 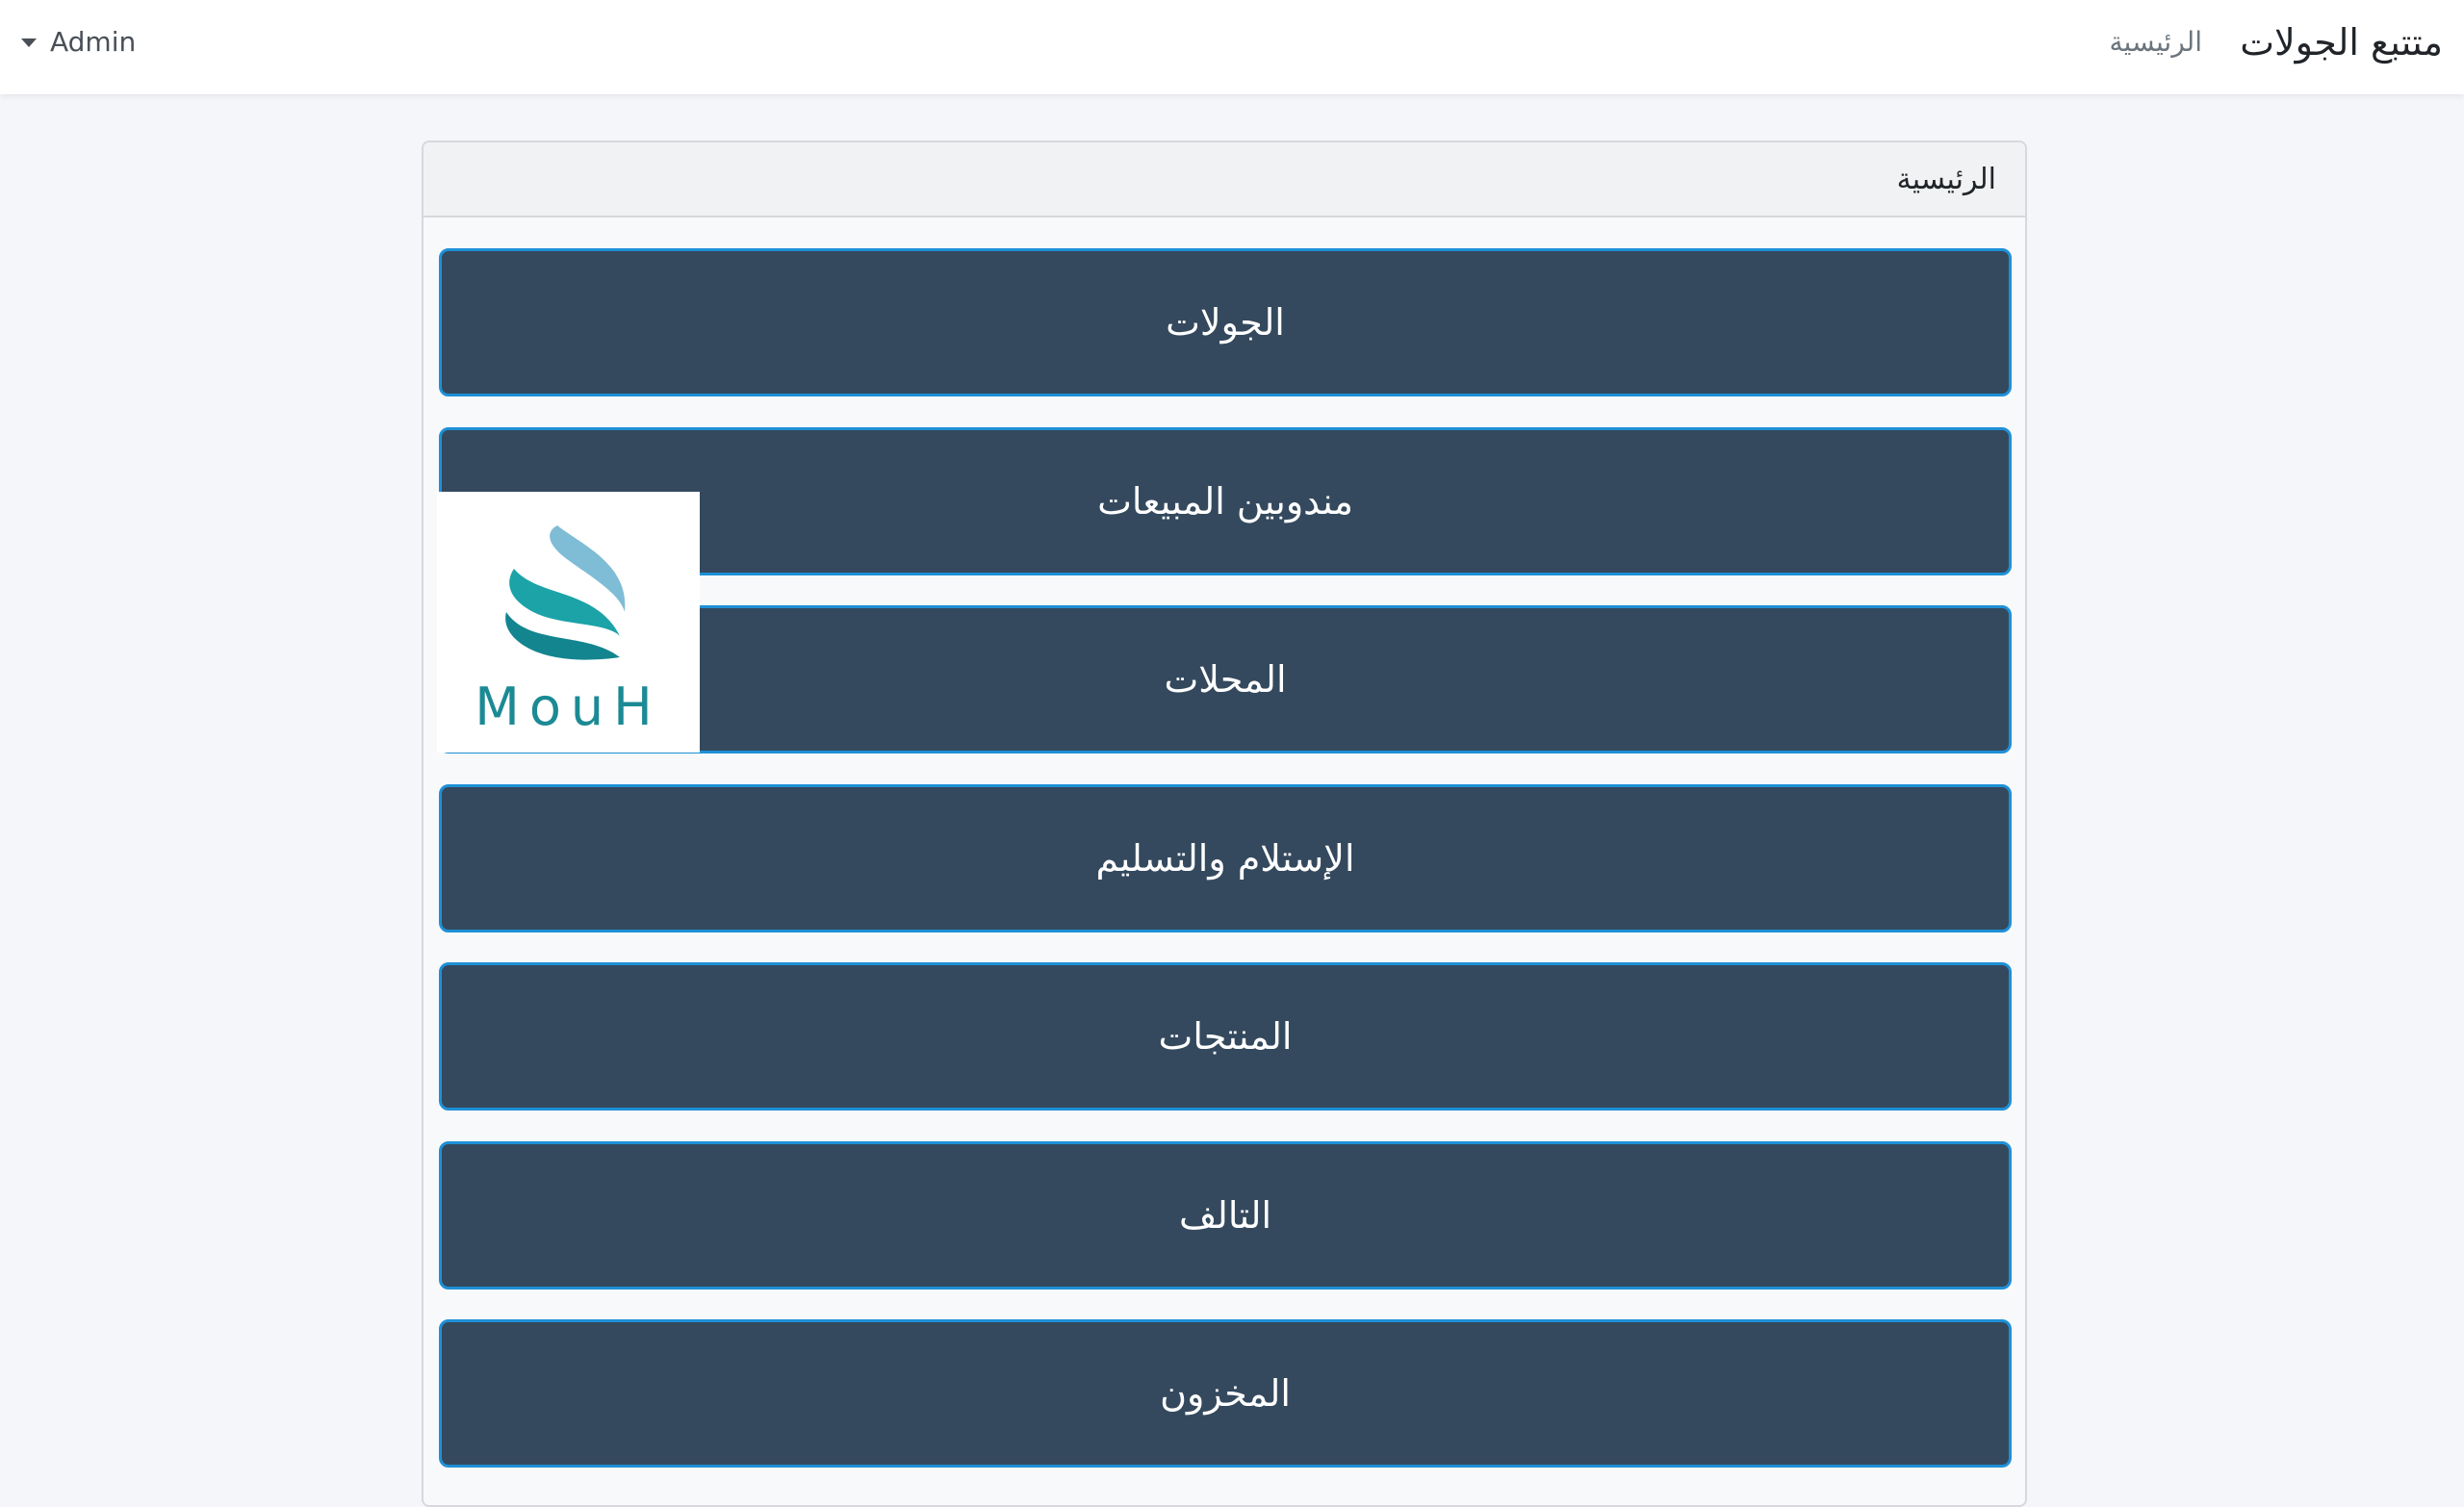 What do you see at coordinates (29, 42) in the screenshot?
I see `caret-down-icon` at bounding box center [29, 42].